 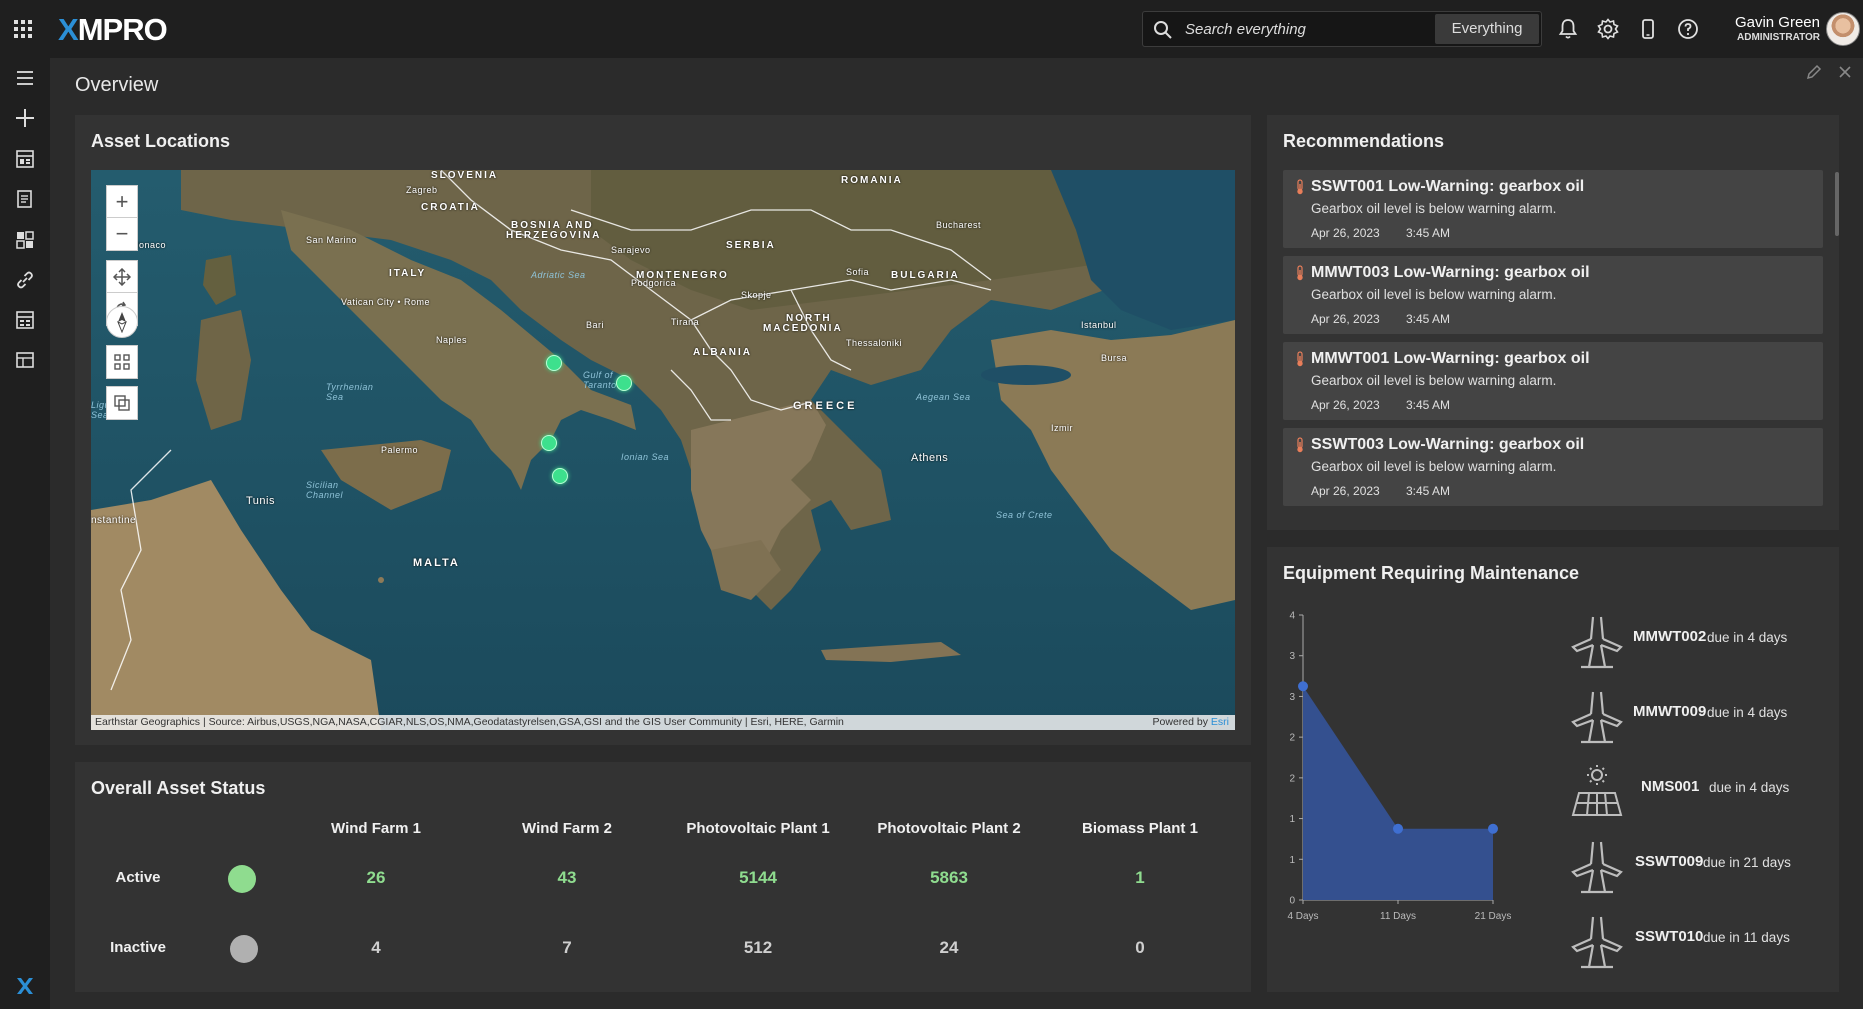 What do you see at coordinates (450, 207) in the screenshot?
I see `map-label-croatia: CROATIA` at bounding box center [450, 207].